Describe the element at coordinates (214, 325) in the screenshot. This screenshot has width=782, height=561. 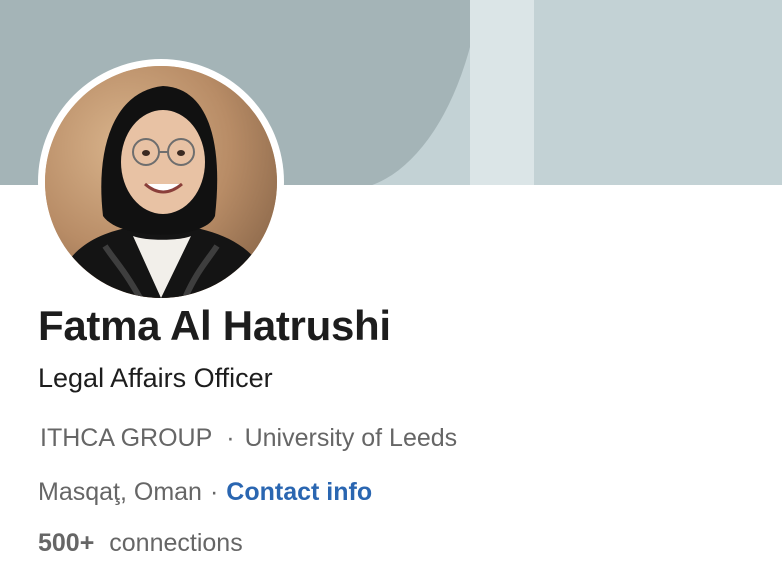
I see `profile-name: Fatma Al Hatrushi` at that location.